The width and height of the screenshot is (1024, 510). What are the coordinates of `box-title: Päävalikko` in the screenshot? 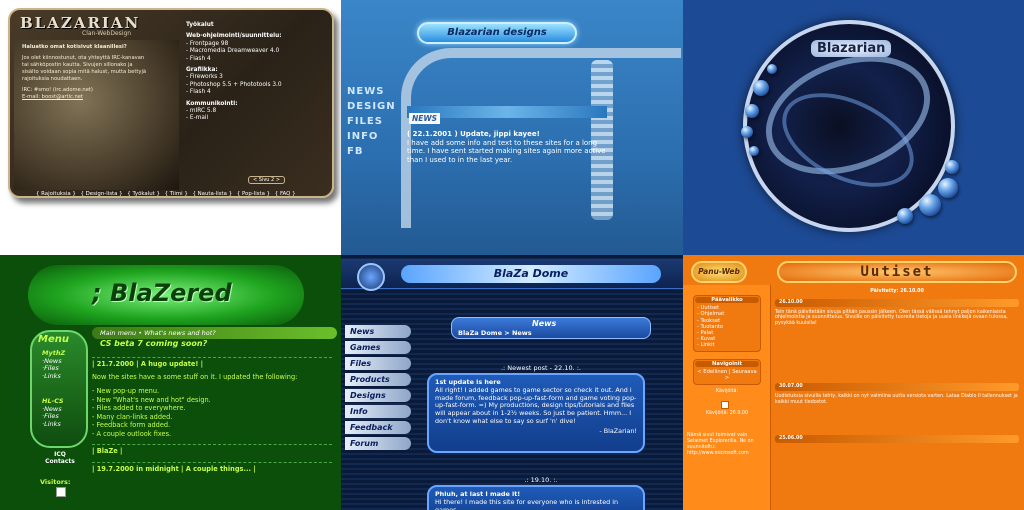 It's located at (727, 300).